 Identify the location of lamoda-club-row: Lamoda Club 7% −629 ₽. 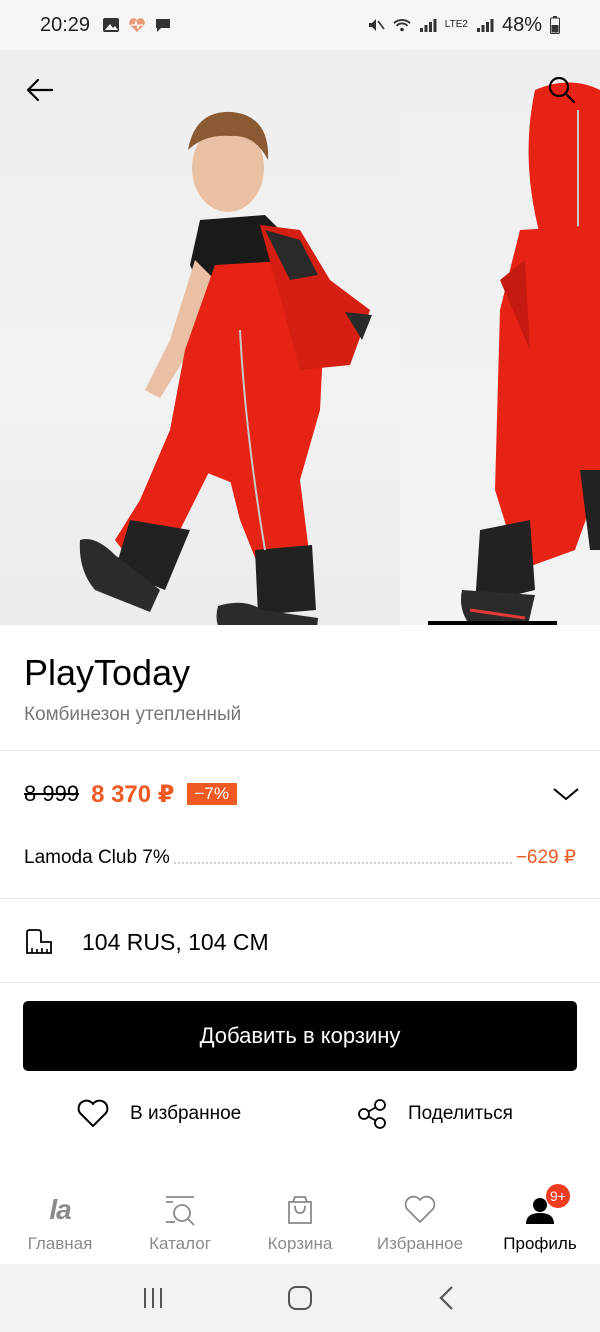
(300, 856).